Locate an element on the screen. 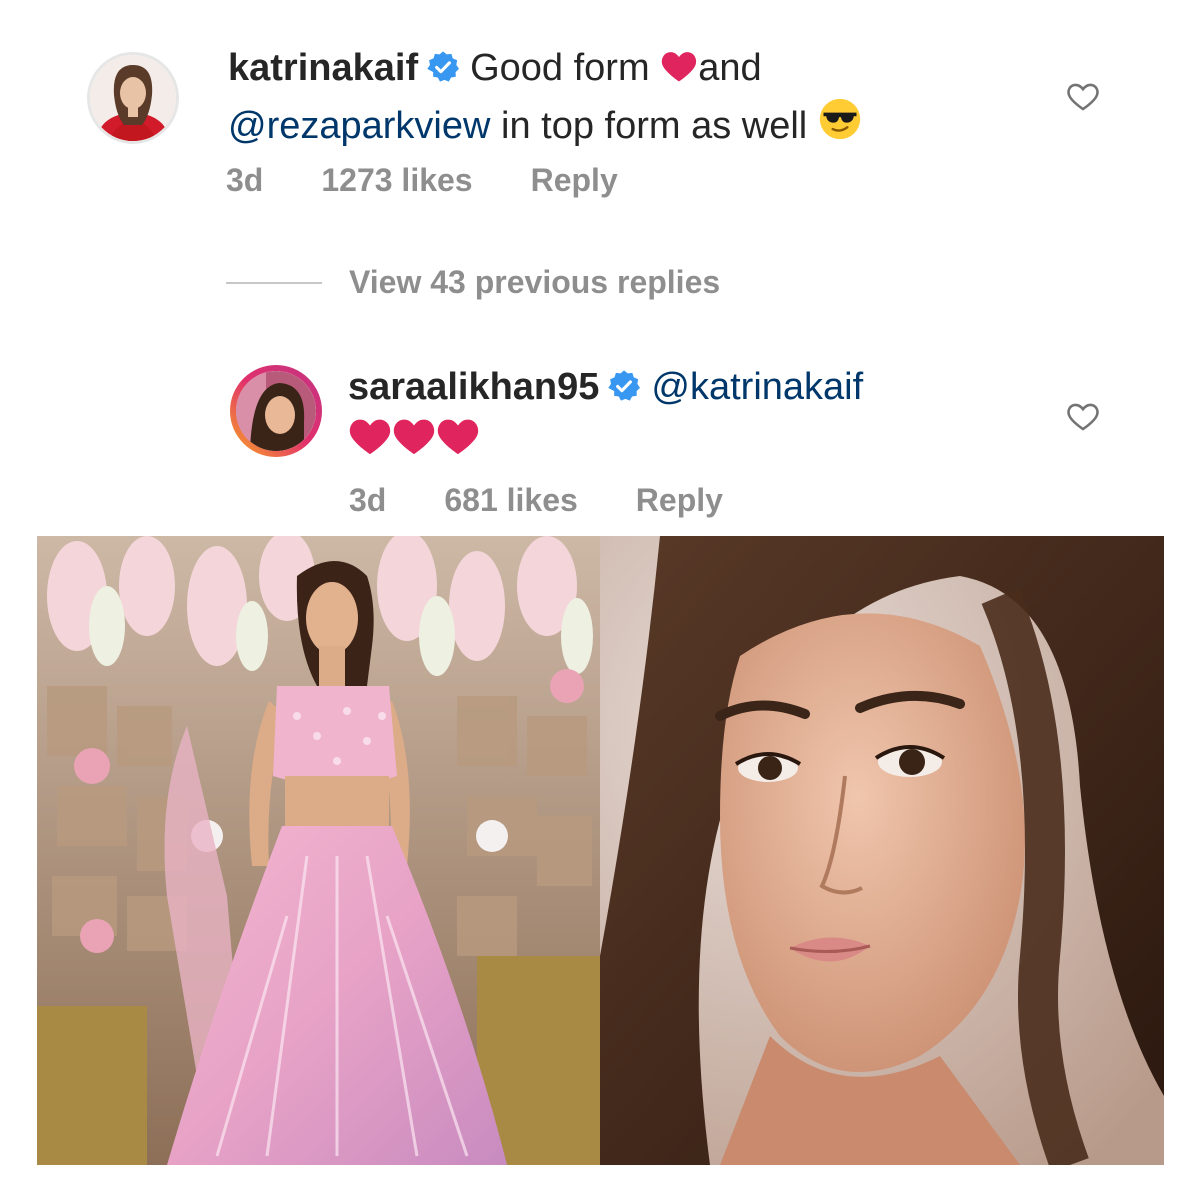  comment-likes: 1273 likes is located at coordinates (396, 180).